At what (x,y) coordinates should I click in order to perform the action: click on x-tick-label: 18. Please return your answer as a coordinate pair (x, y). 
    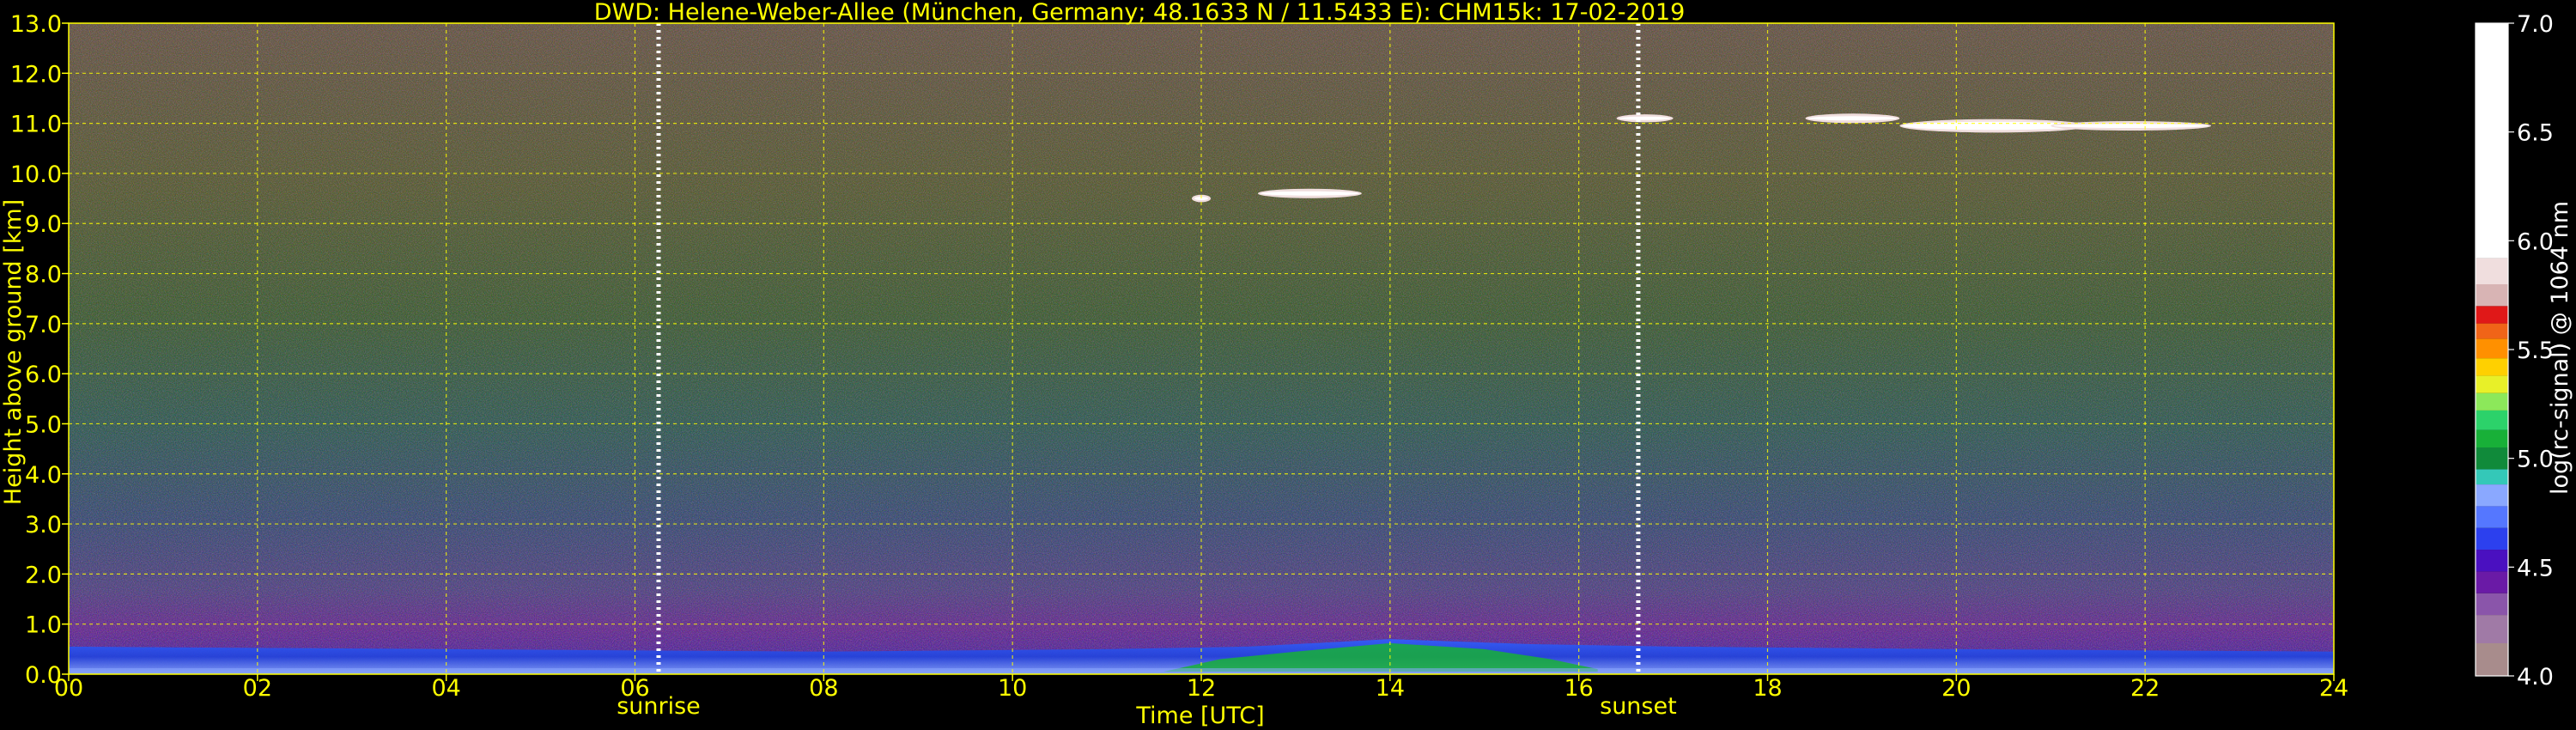
    Looking at the image, I should click on (1768, 688).